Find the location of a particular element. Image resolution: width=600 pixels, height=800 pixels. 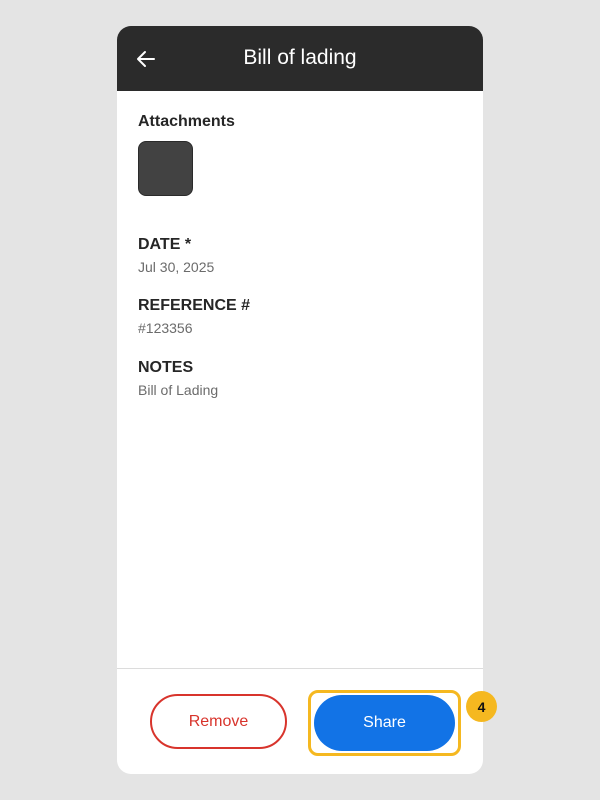

attachment-thumbnail is located at coordinates (165, 168).